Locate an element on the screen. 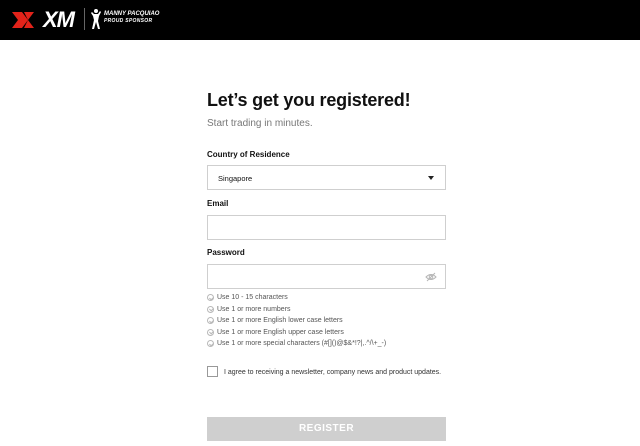 The height and width of the screenshot is (446, 640). password-rule: Use 1 or more numbers is located at coordinates (249, 309).